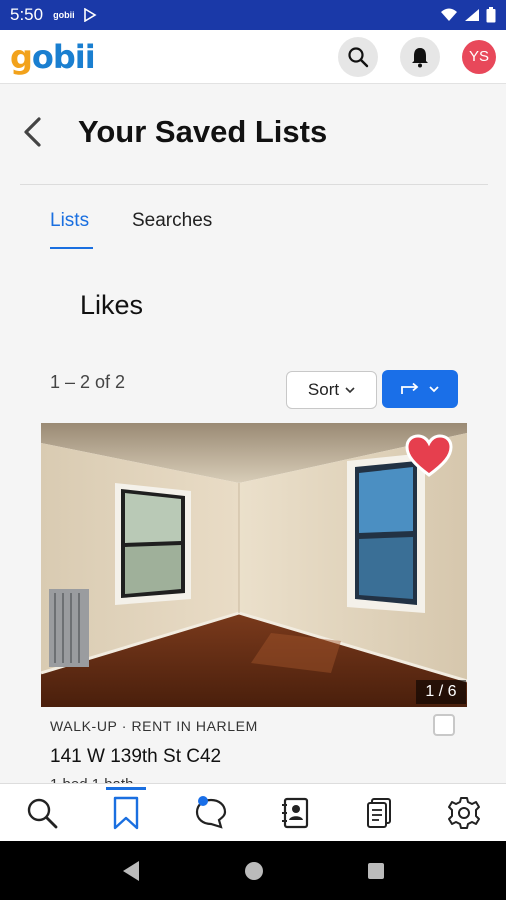 The height and width of the screenshot is (900, 506). Describe the element at coordinates (90, 15) in the screenshot. I see `play-store-icon` at that location.